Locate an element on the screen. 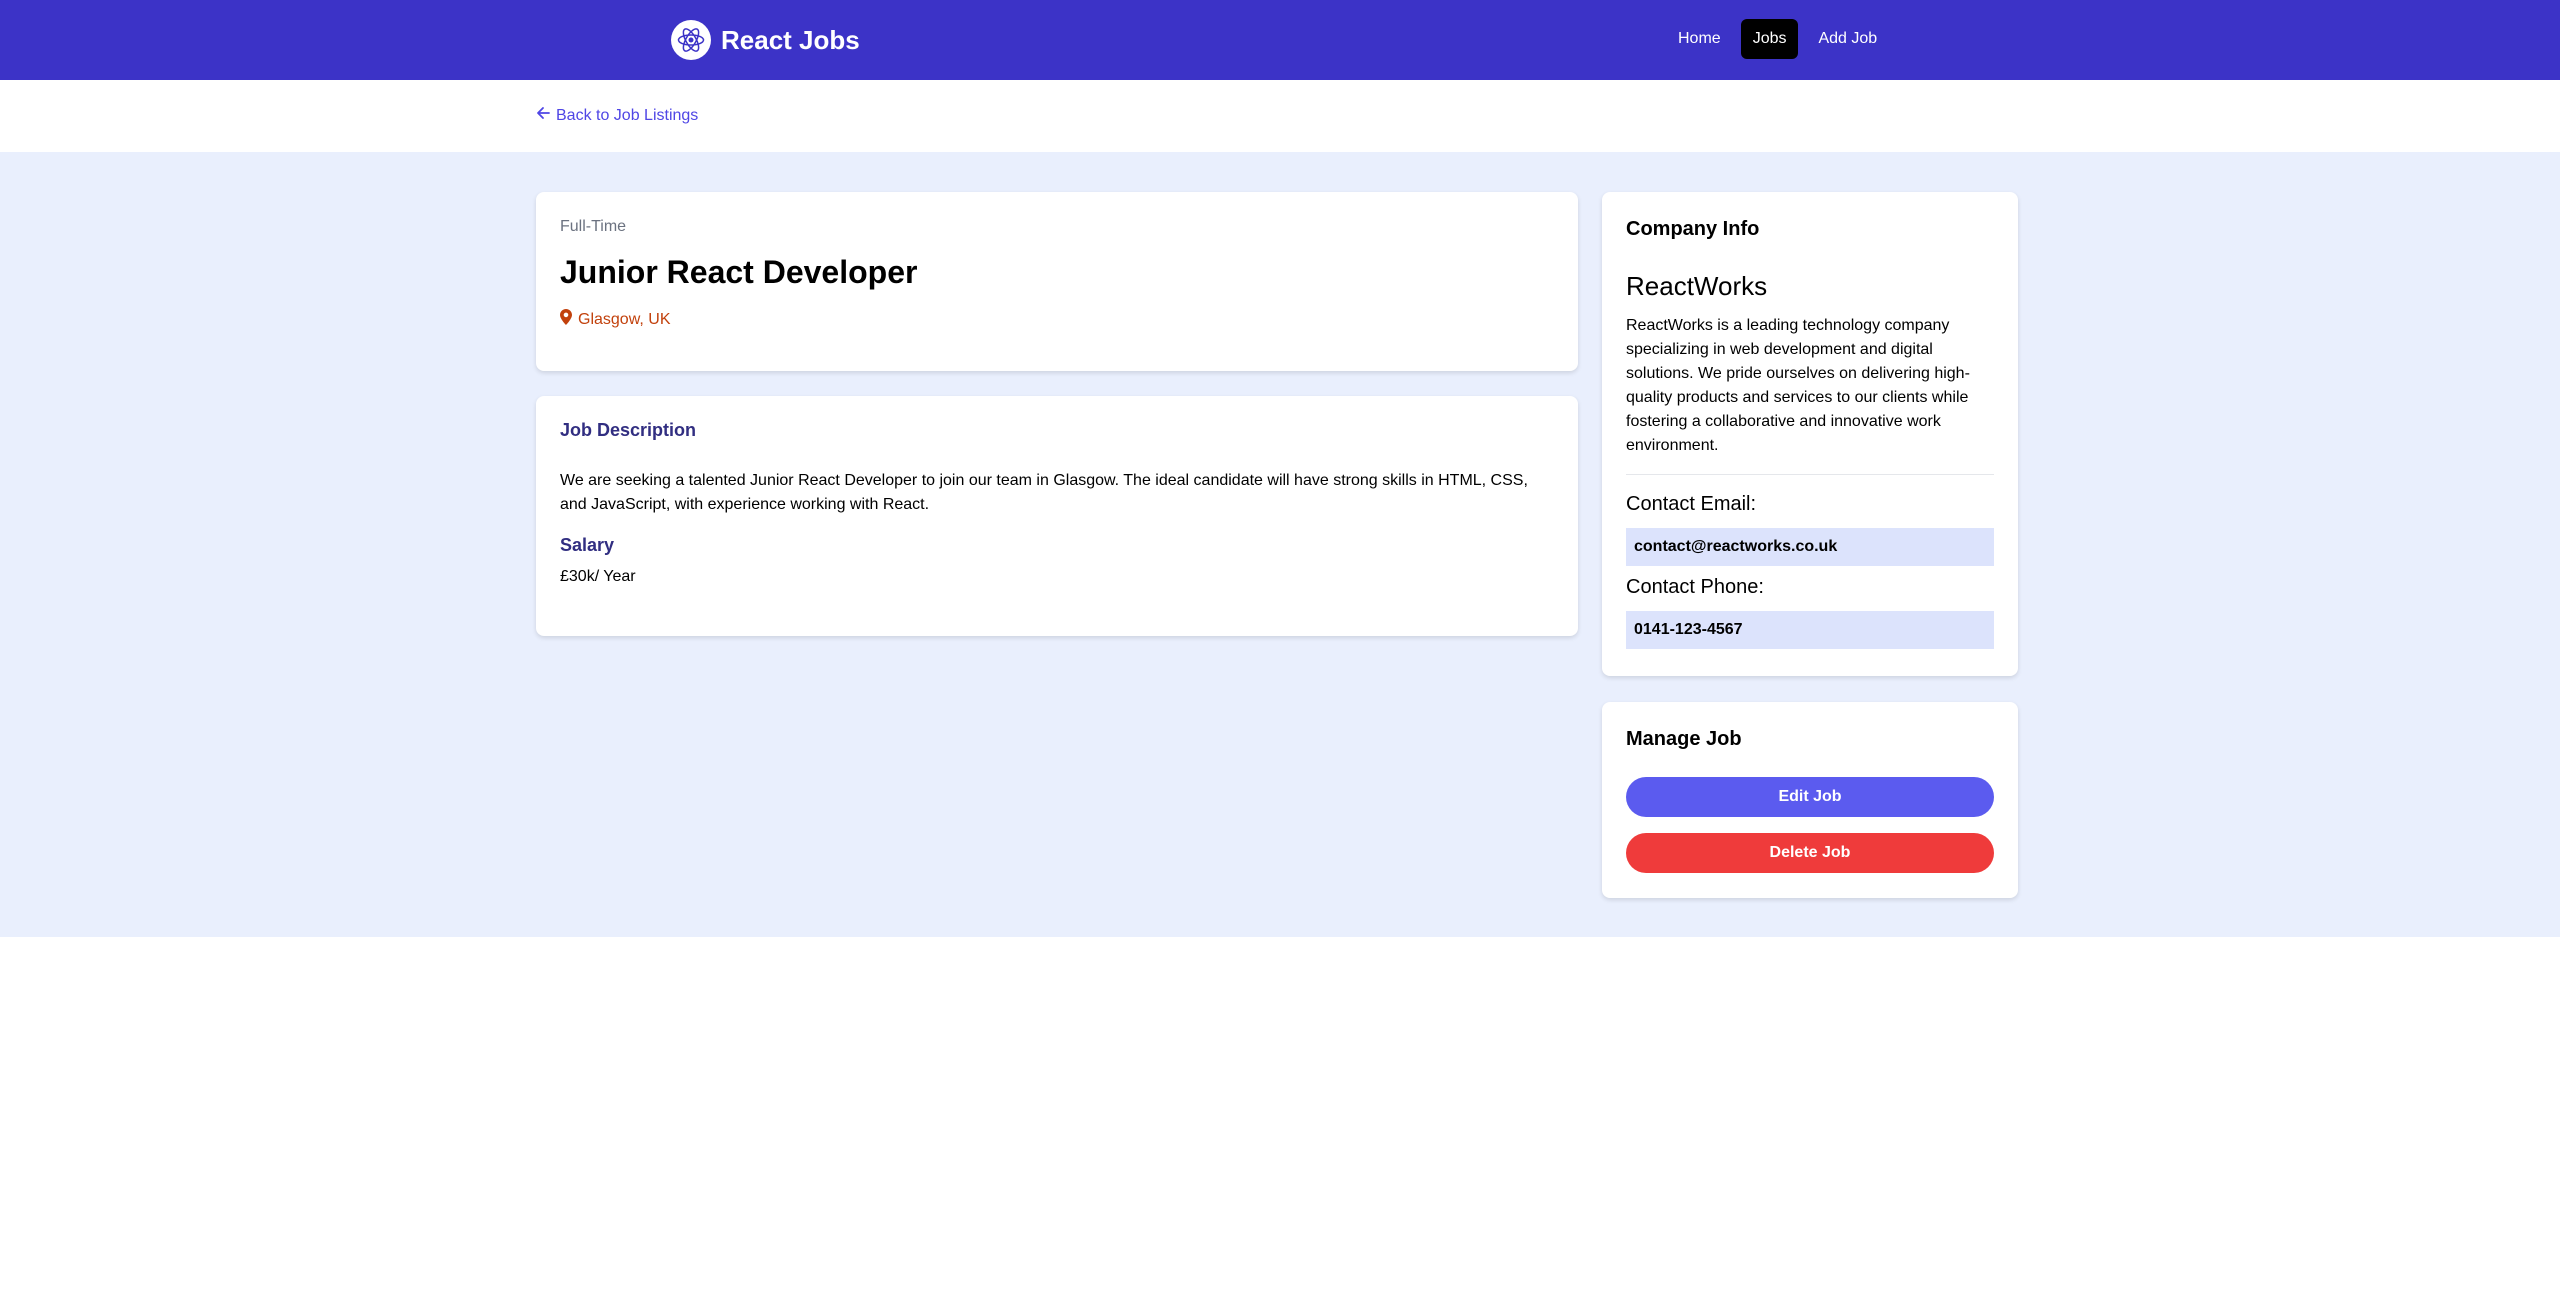 The width and height of the screenshot is (2560, 1295). divider is located at coordinates (1810, 474).